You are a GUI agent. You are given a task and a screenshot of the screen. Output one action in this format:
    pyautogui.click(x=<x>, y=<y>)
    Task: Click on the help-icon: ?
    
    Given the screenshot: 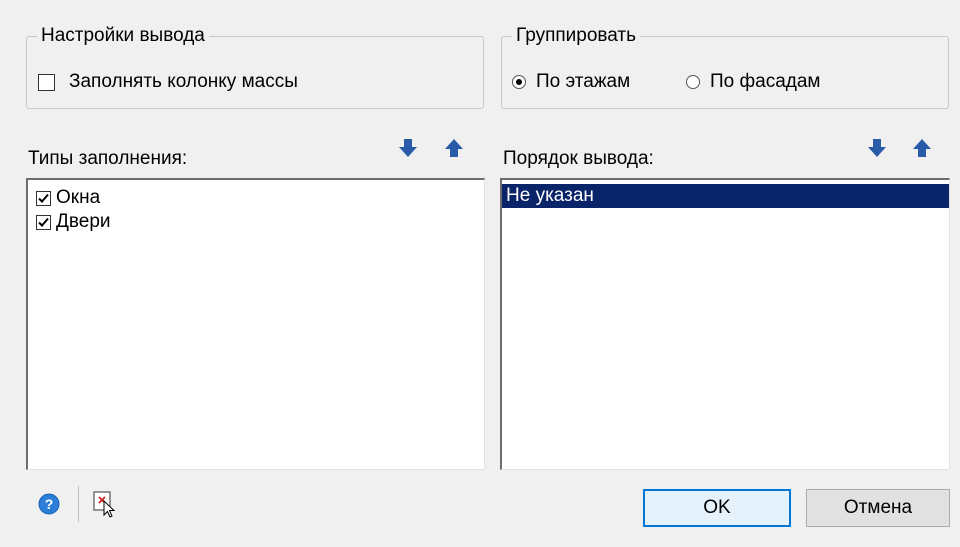 What is the action you would take?
    pyautogui.click(x=49, y=504)
    